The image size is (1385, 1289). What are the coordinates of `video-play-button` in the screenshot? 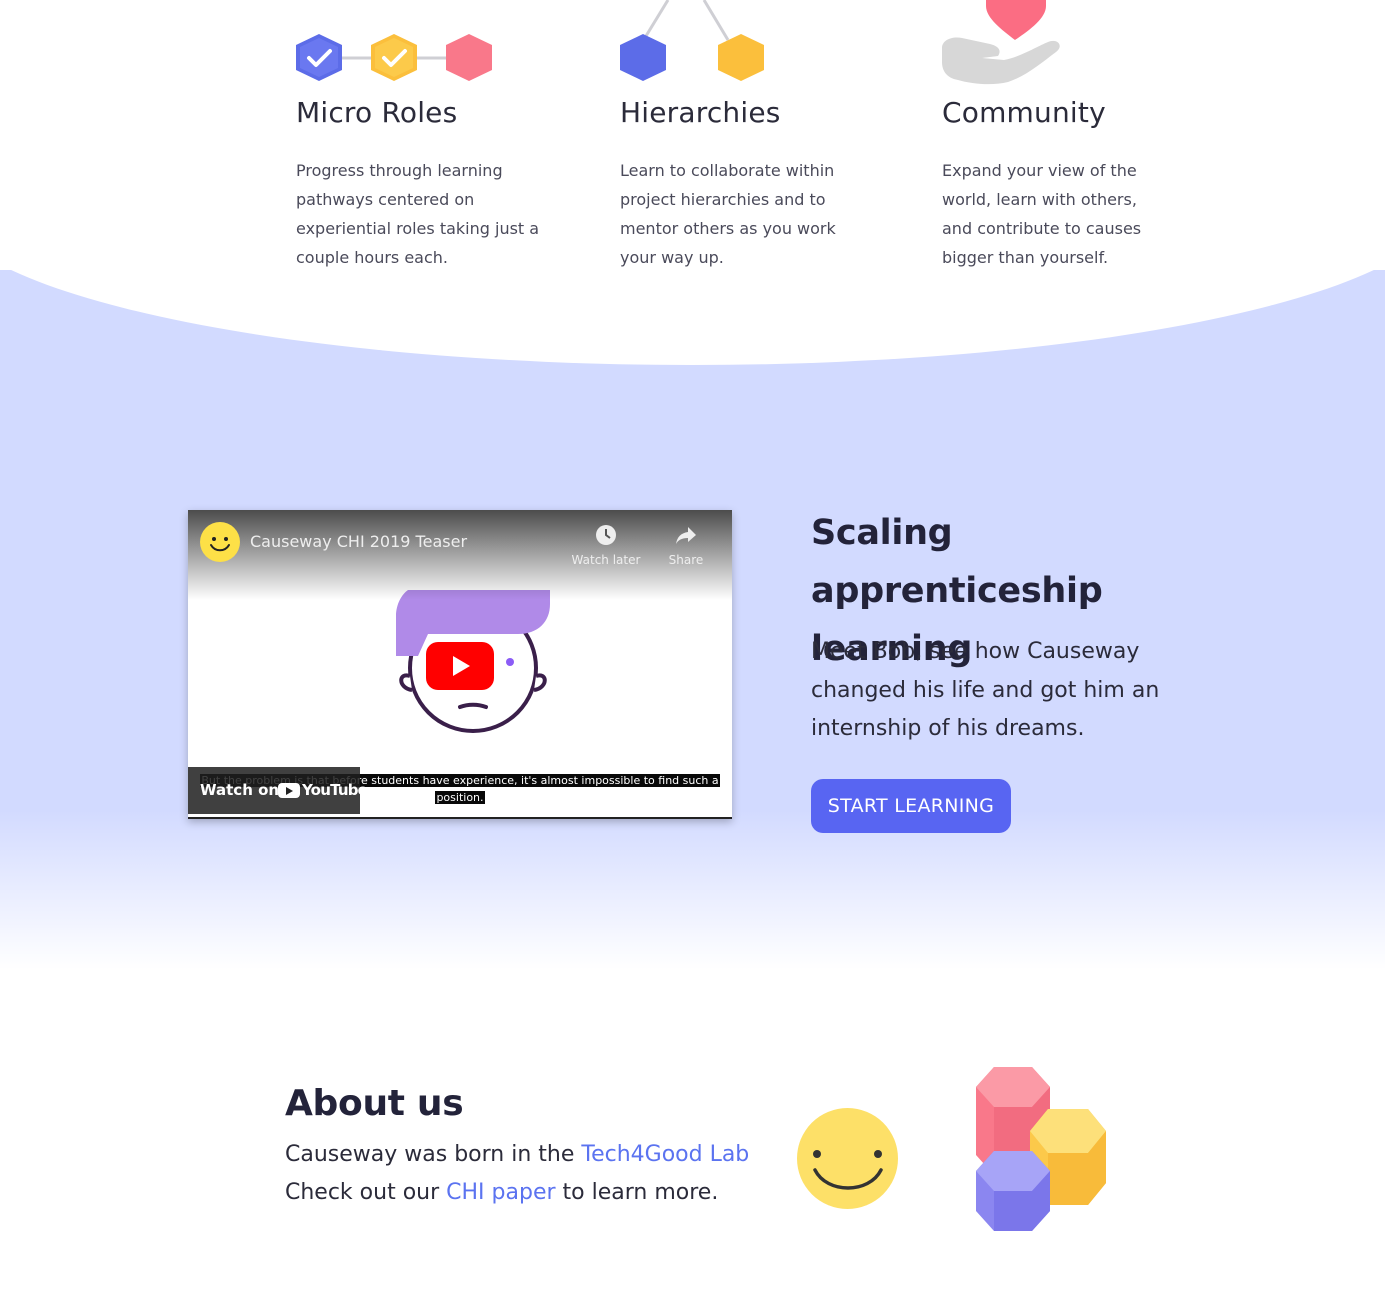 It's located at (460, 666).